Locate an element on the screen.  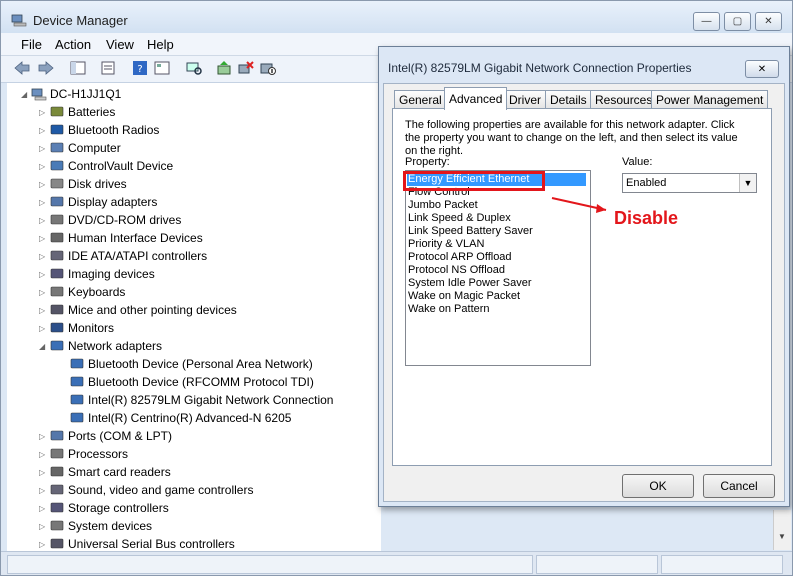
tree-category: ▷ Computer is located at coordinates (80, 148).